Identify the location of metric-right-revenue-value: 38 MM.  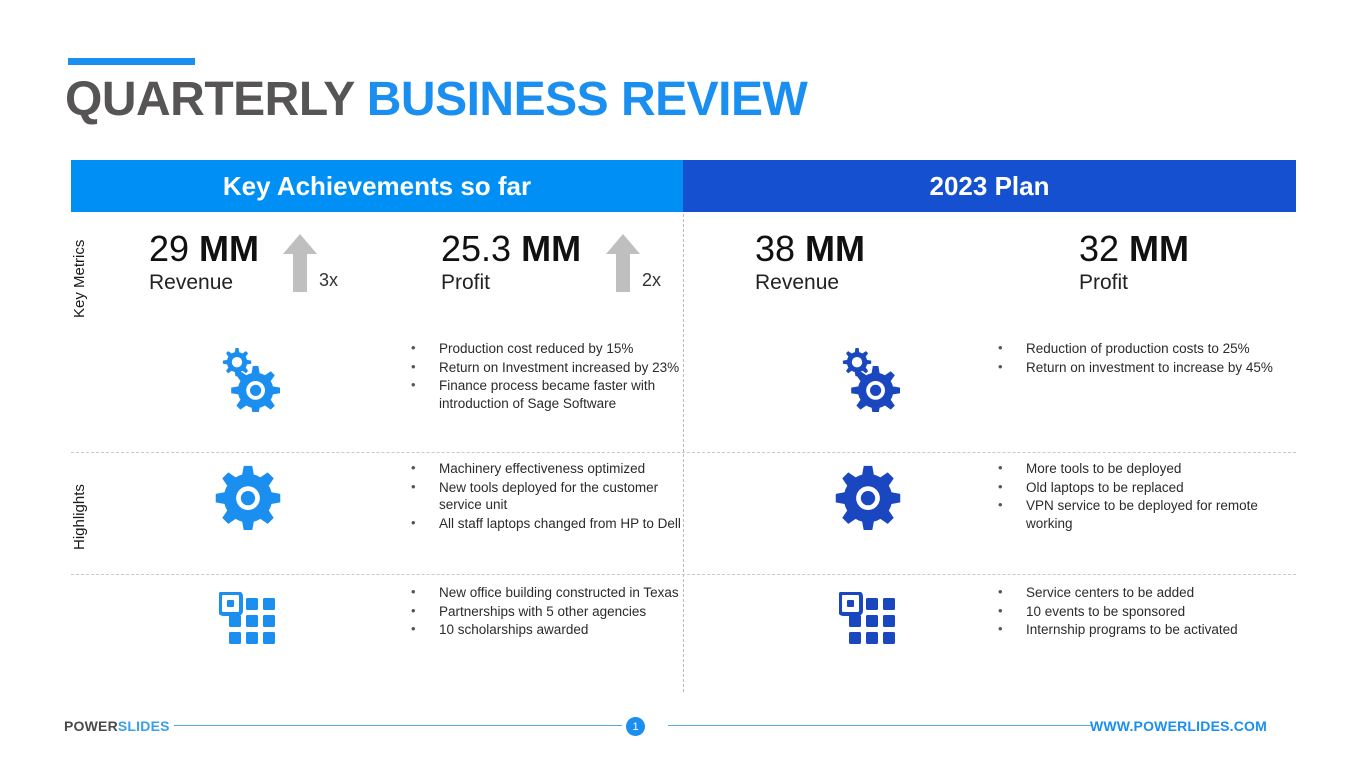
(810, 249).